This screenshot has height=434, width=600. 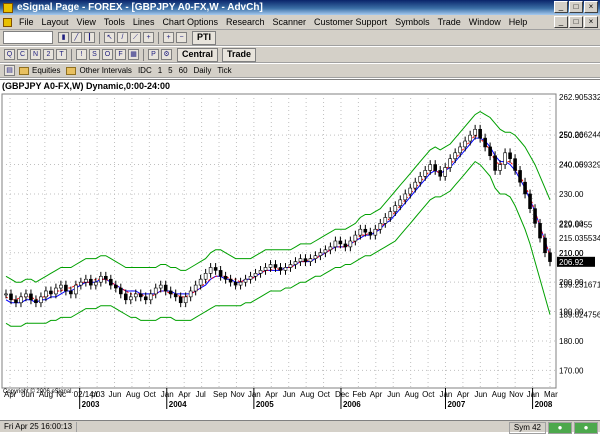 I want to click on x-tick-label: 02/14/03, so click(x=90, y=394).